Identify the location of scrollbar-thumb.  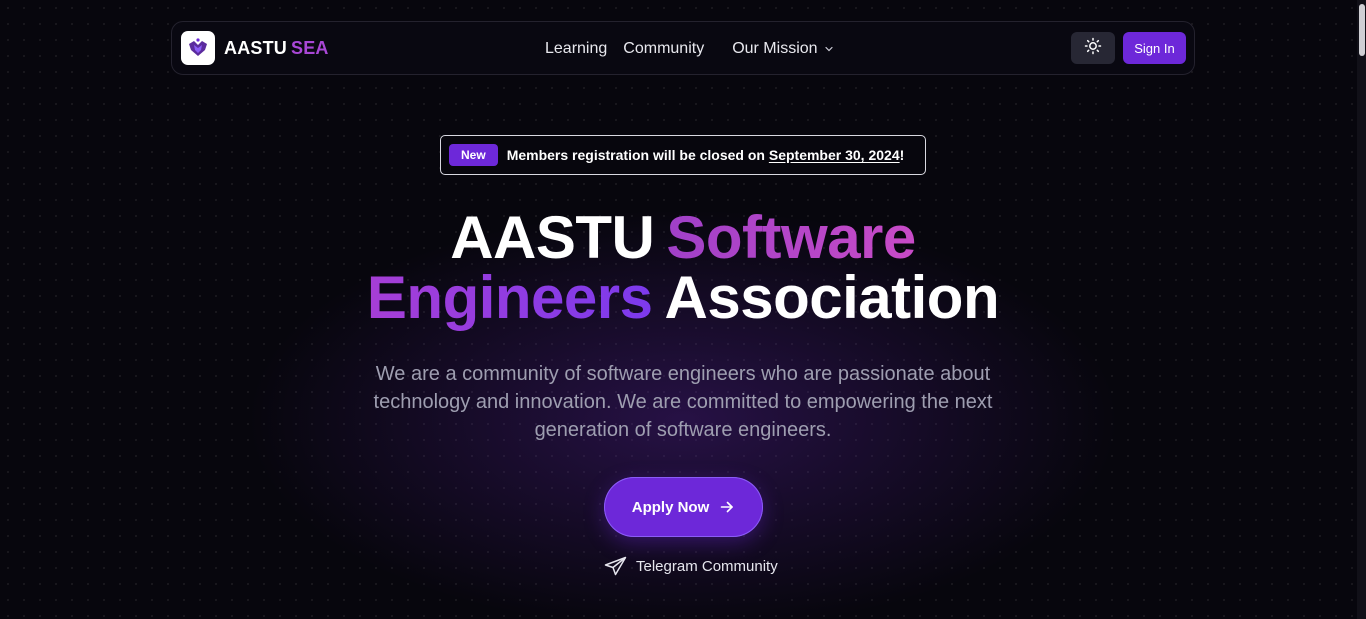
(1362, 30).